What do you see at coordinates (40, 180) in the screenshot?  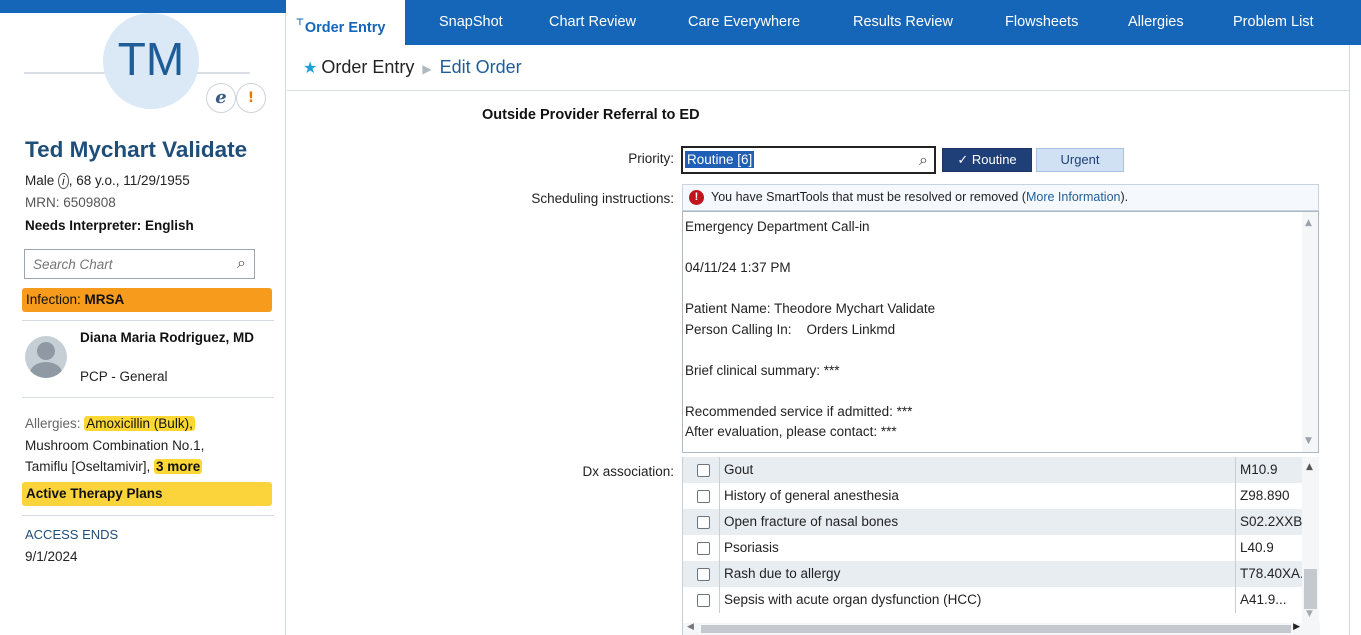 I see `patient-sex: Male` at bounding box center [40, 180].